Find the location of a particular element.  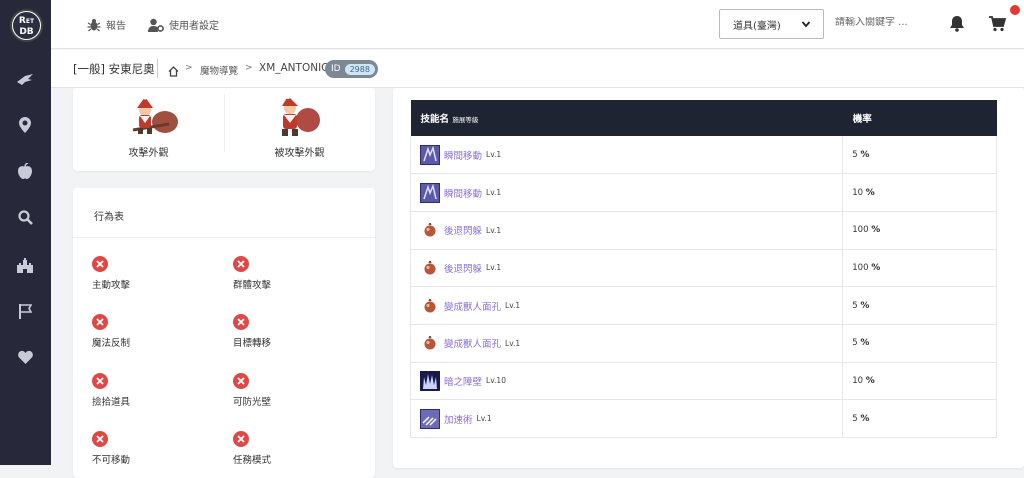

heart-icon is located at coordinates (25, 357).